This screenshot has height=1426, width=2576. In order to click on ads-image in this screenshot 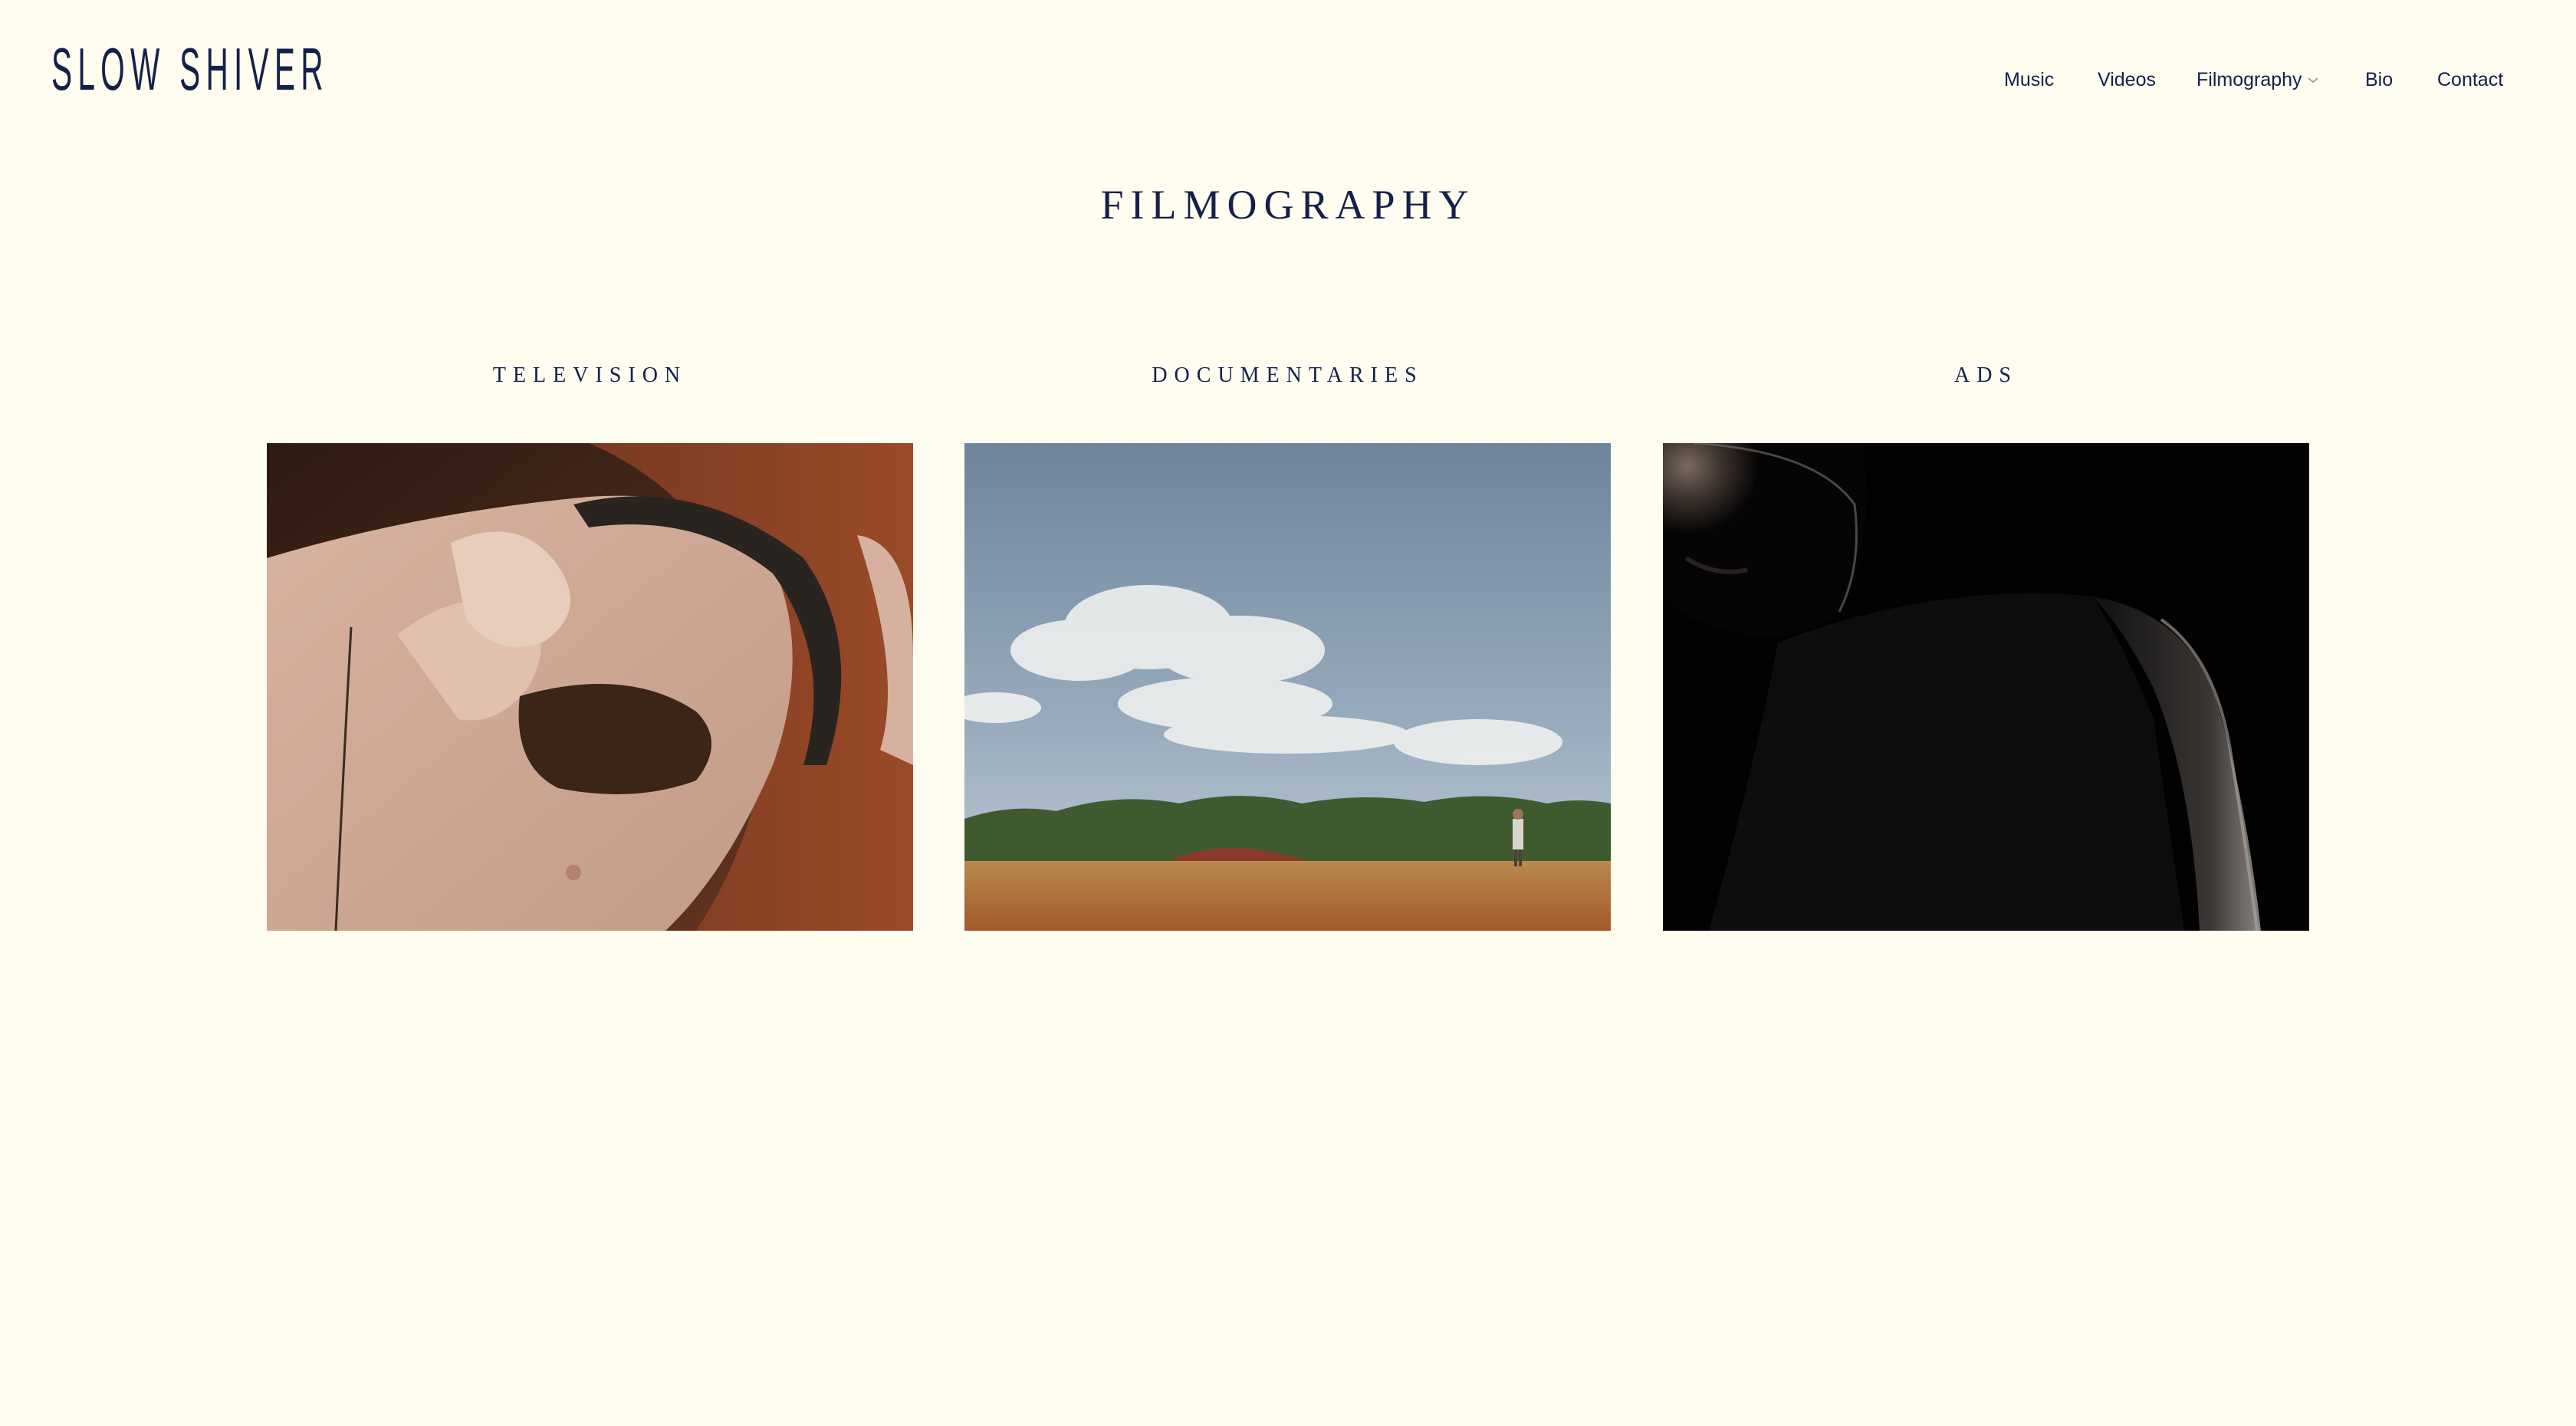, I will do `click(1986, 687)`.